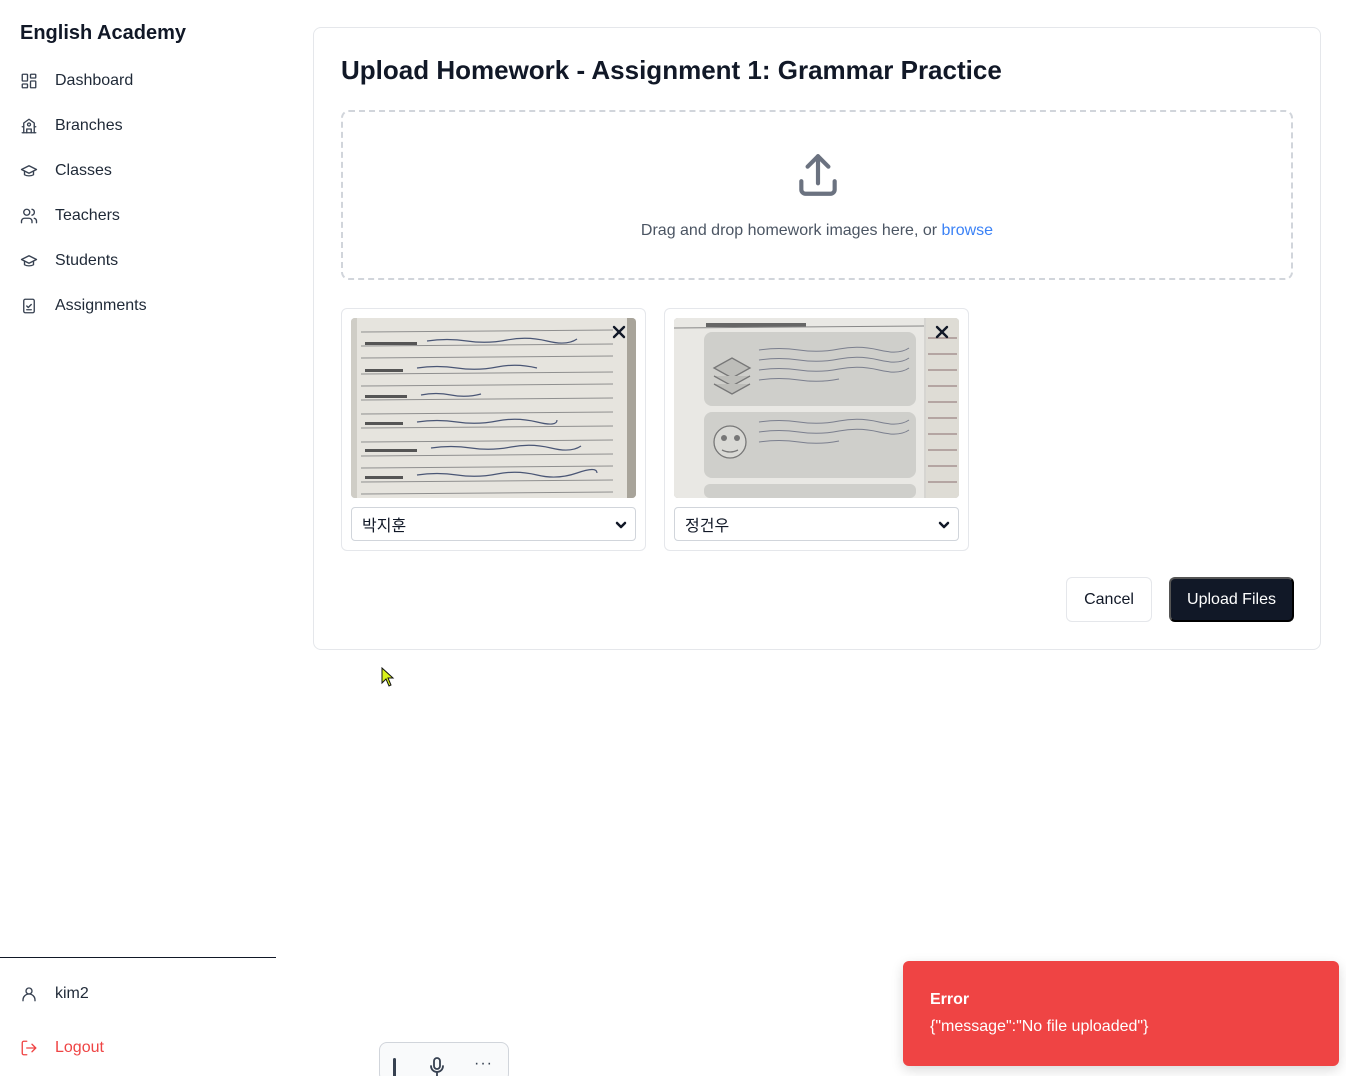  What do you see at coordinates (138, 260) in the screenshot?
I see `sidebar-item-students: Students` at bounding box center [138, 260].